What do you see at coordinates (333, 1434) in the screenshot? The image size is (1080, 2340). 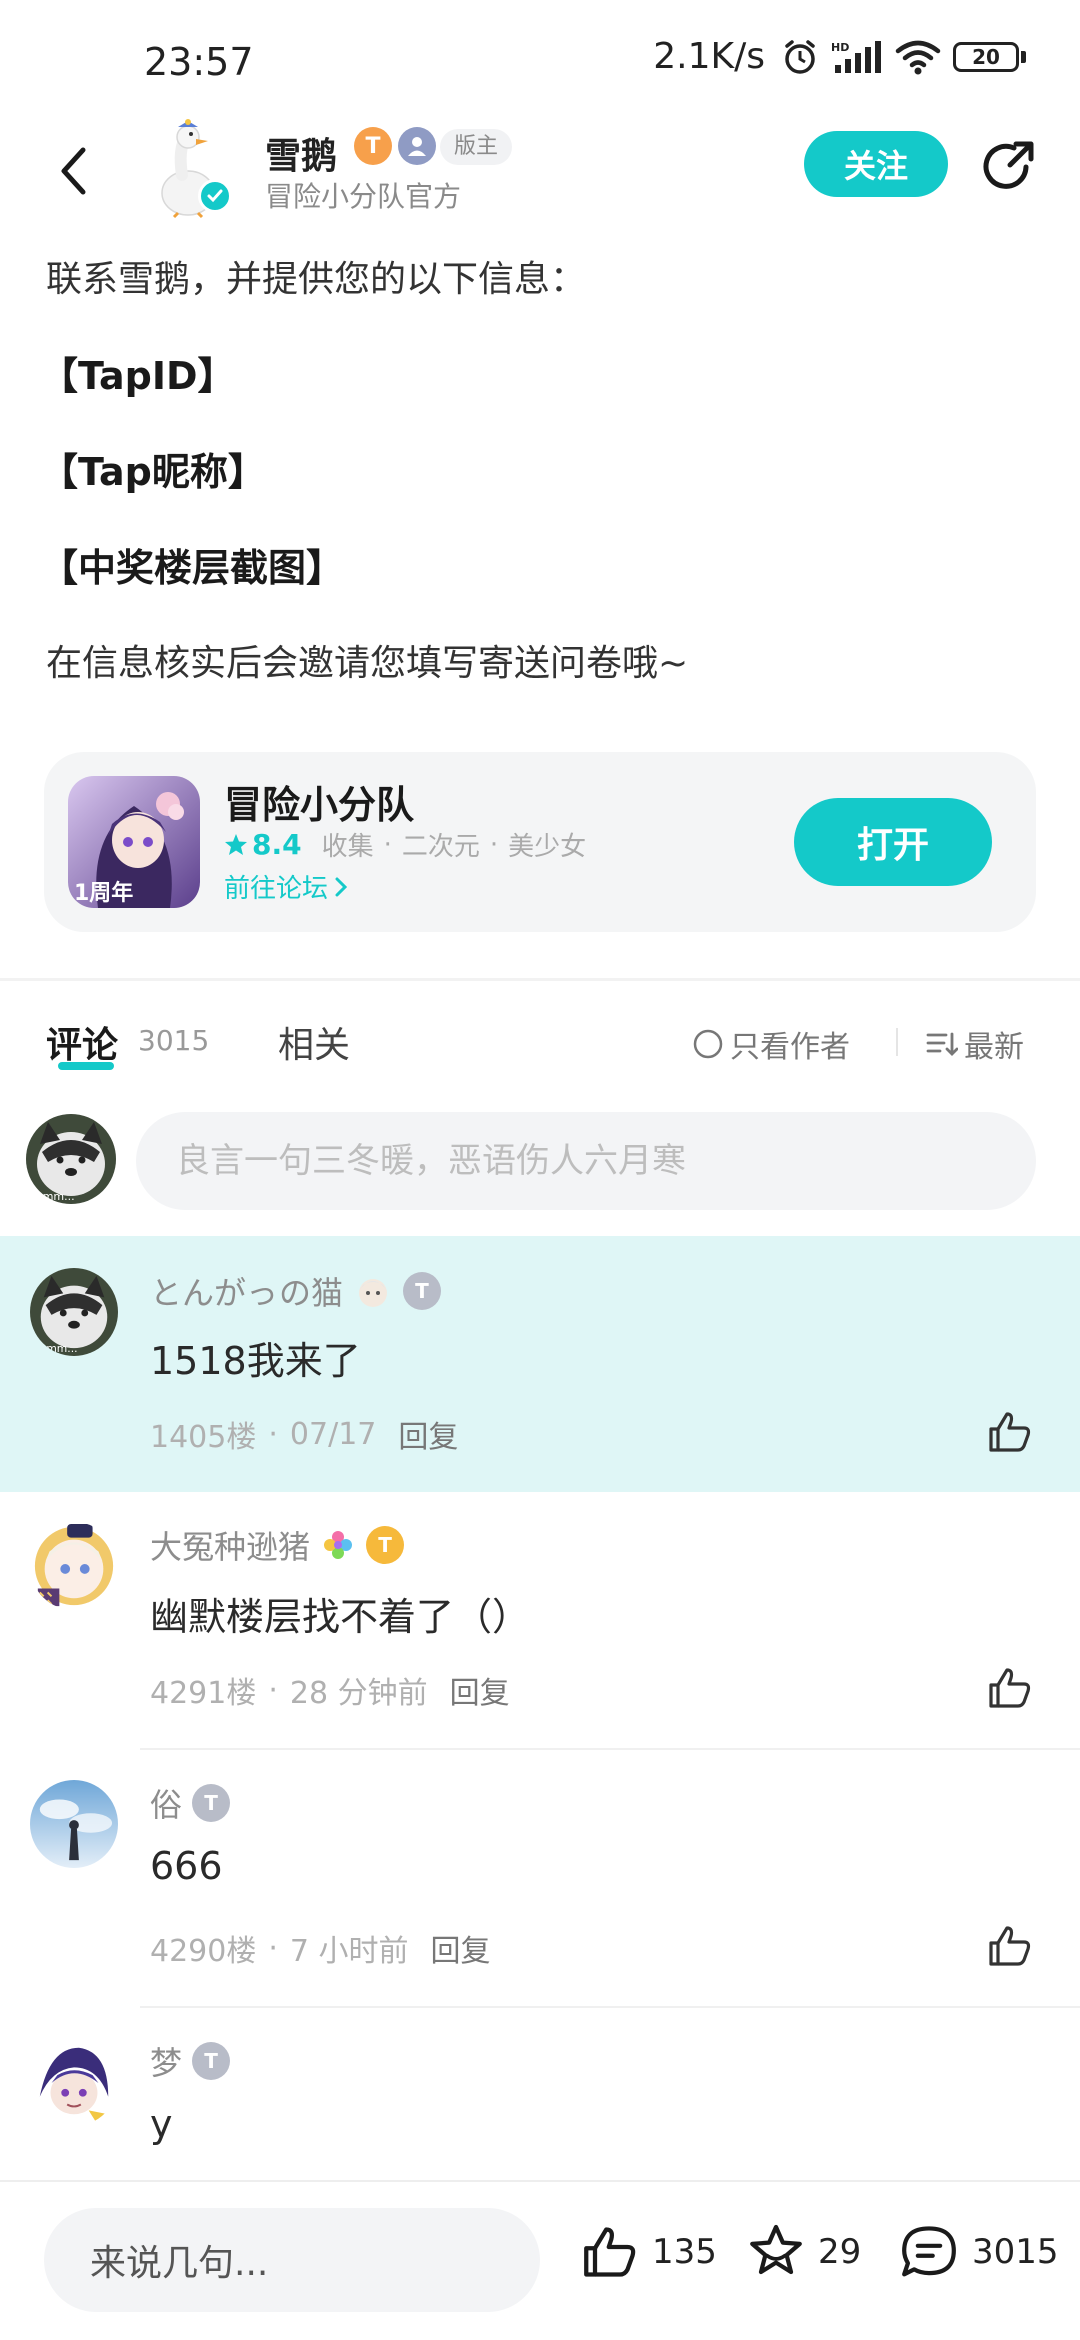 I see `comment-time: 07/17` at bounding box center [333, 1434].